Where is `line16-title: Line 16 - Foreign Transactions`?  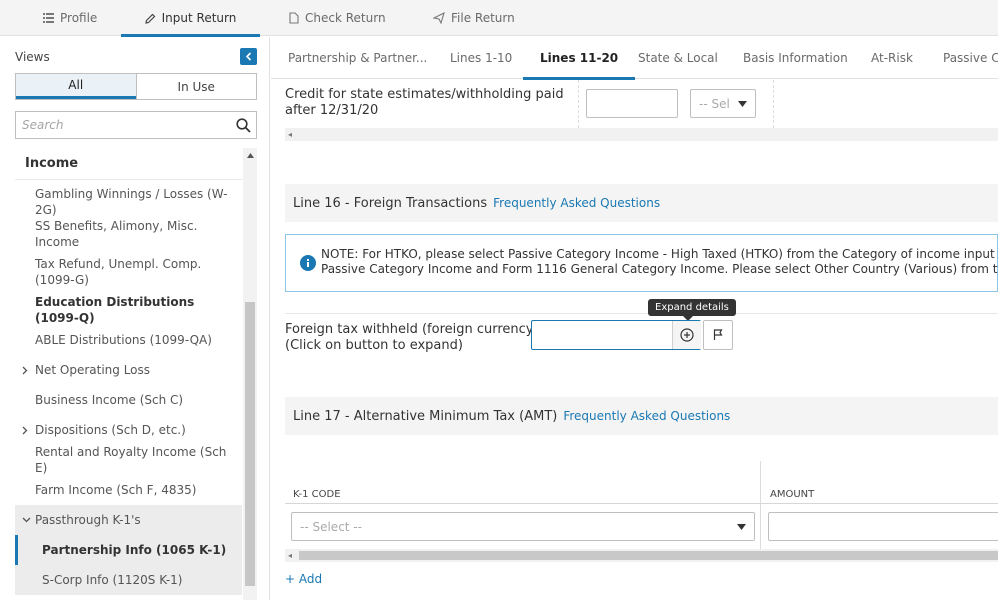
line16-title: Line 16 - Foreign Transactions is located at coordinates (390, 203).